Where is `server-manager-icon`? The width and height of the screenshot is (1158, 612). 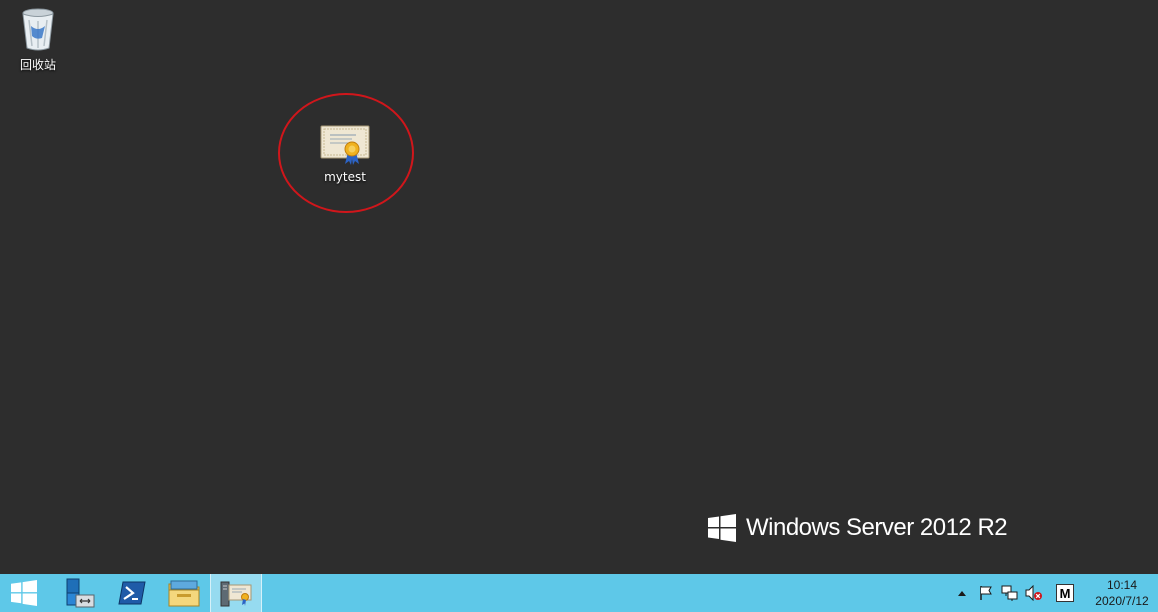
server-manager-icon is located at coordinates (80, 593).